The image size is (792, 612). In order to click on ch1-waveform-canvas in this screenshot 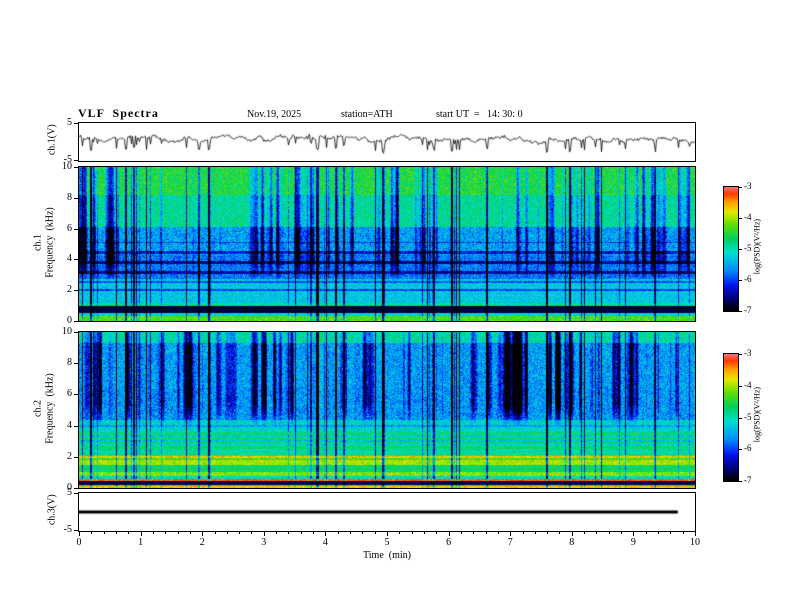, I will do `click(387, 142)`.